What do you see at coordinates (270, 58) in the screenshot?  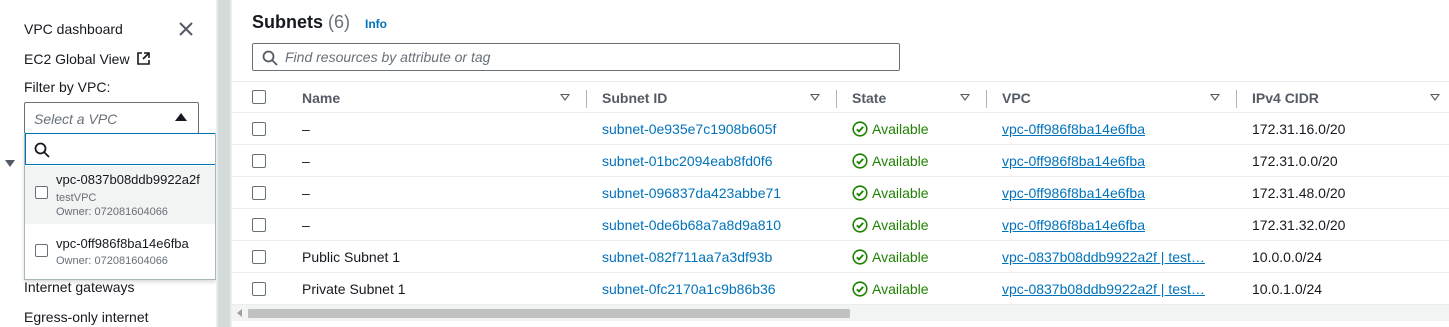 I see `search-icon` at bounding box center [270, 58].